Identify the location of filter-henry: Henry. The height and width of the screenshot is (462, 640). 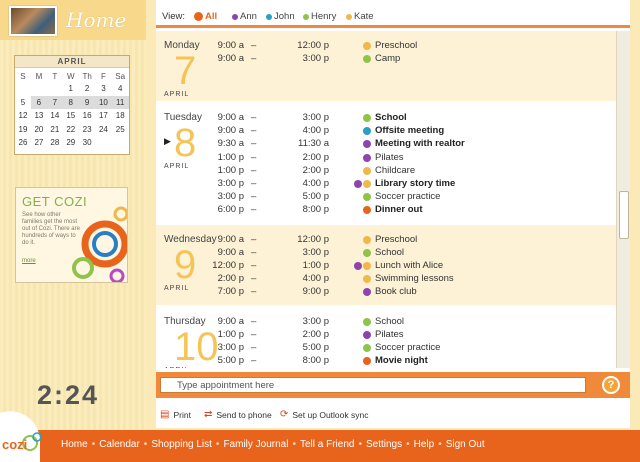
(319, 16).